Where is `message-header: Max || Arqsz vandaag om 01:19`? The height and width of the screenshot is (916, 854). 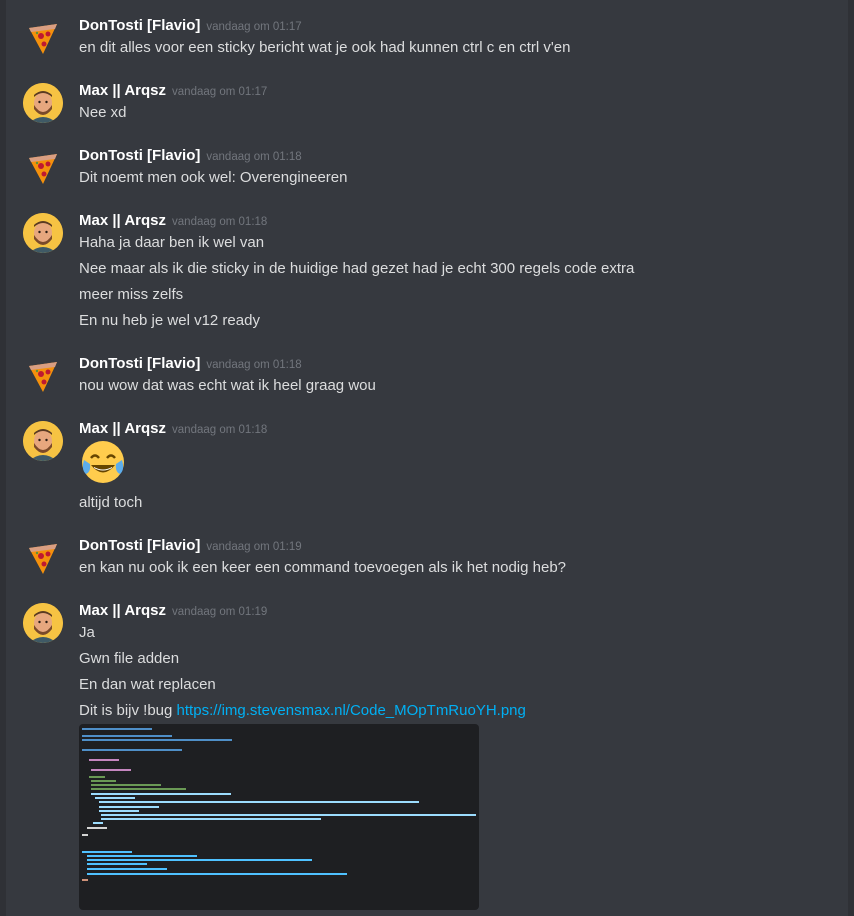
message-header: Max || Arqsz vandaag om 01:19 is located at coordinates (173, 611).